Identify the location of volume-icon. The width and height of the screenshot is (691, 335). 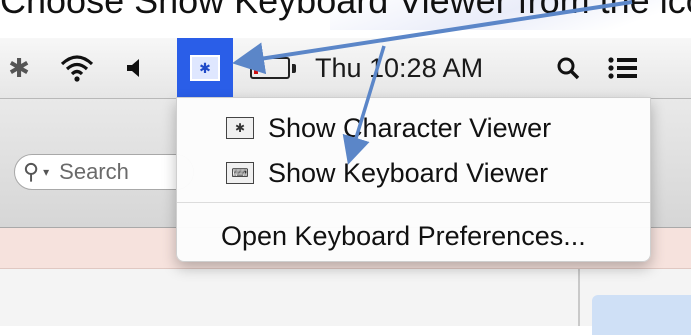
(134, 68).